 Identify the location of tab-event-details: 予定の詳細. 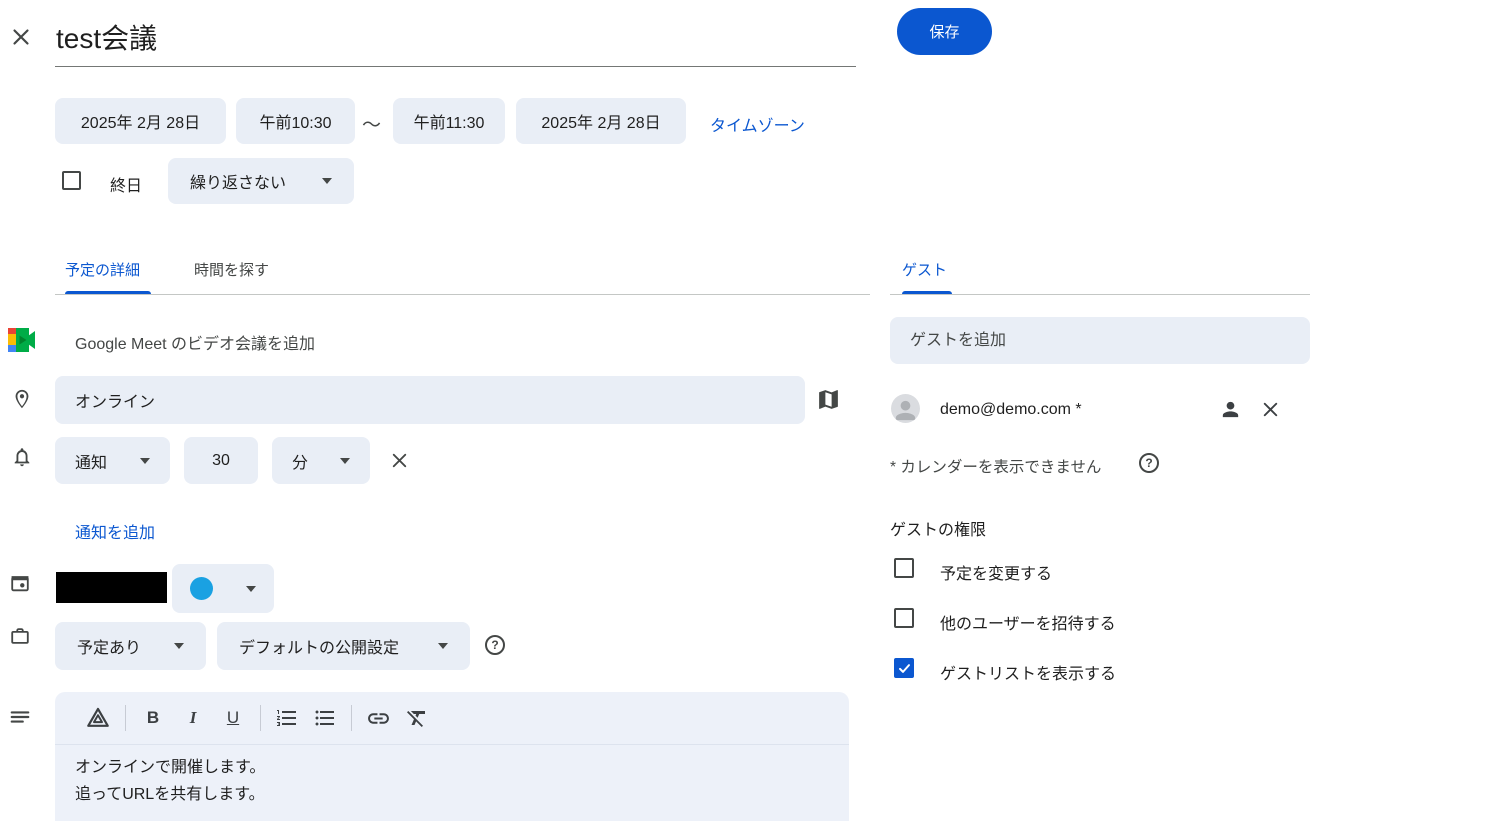
(102, 269).